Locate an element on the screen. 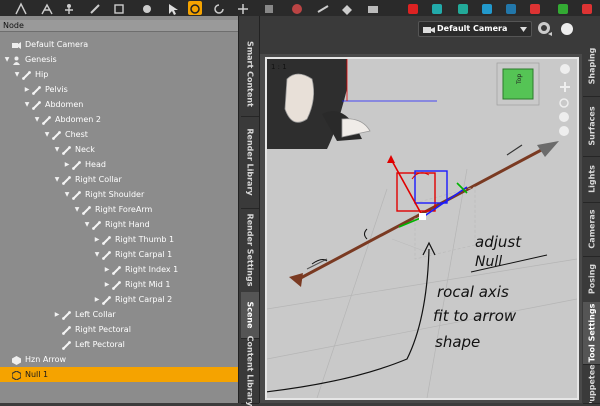 The image size is (600, 406). scene-node-row: ▼ Chest is located at coordinates (119, 134).